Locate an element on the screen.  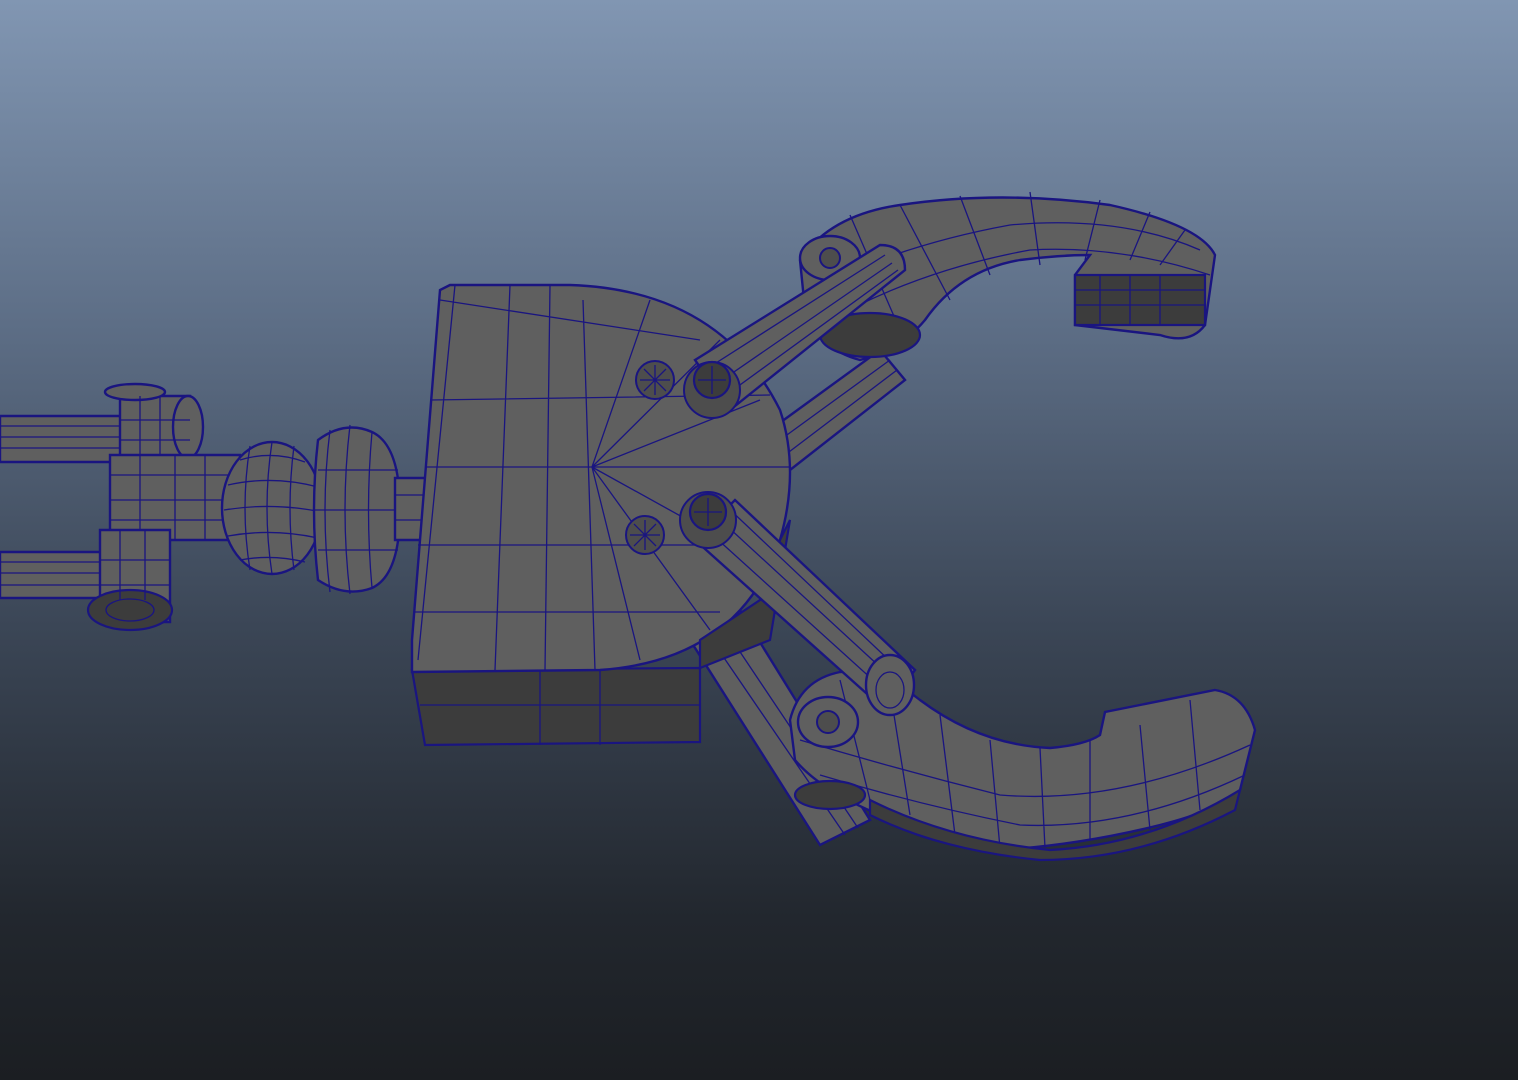
lower-claw is located at coordinates (1022, 766).